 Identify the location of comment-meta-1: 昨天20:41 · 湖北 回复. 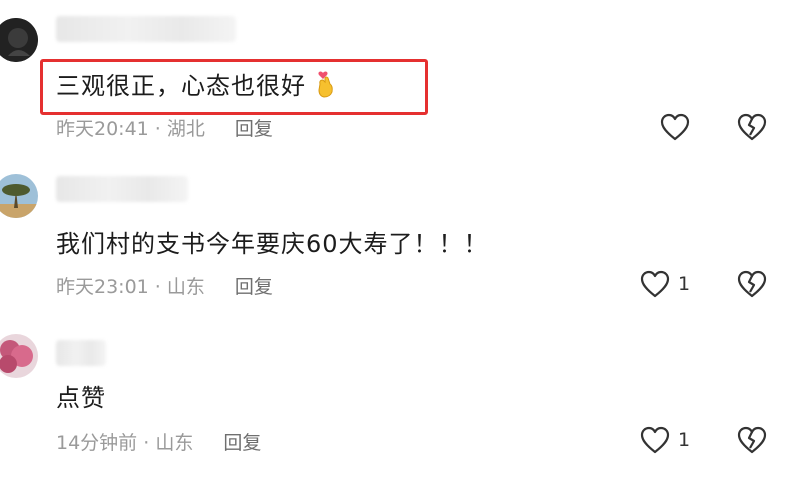
(164, 127).